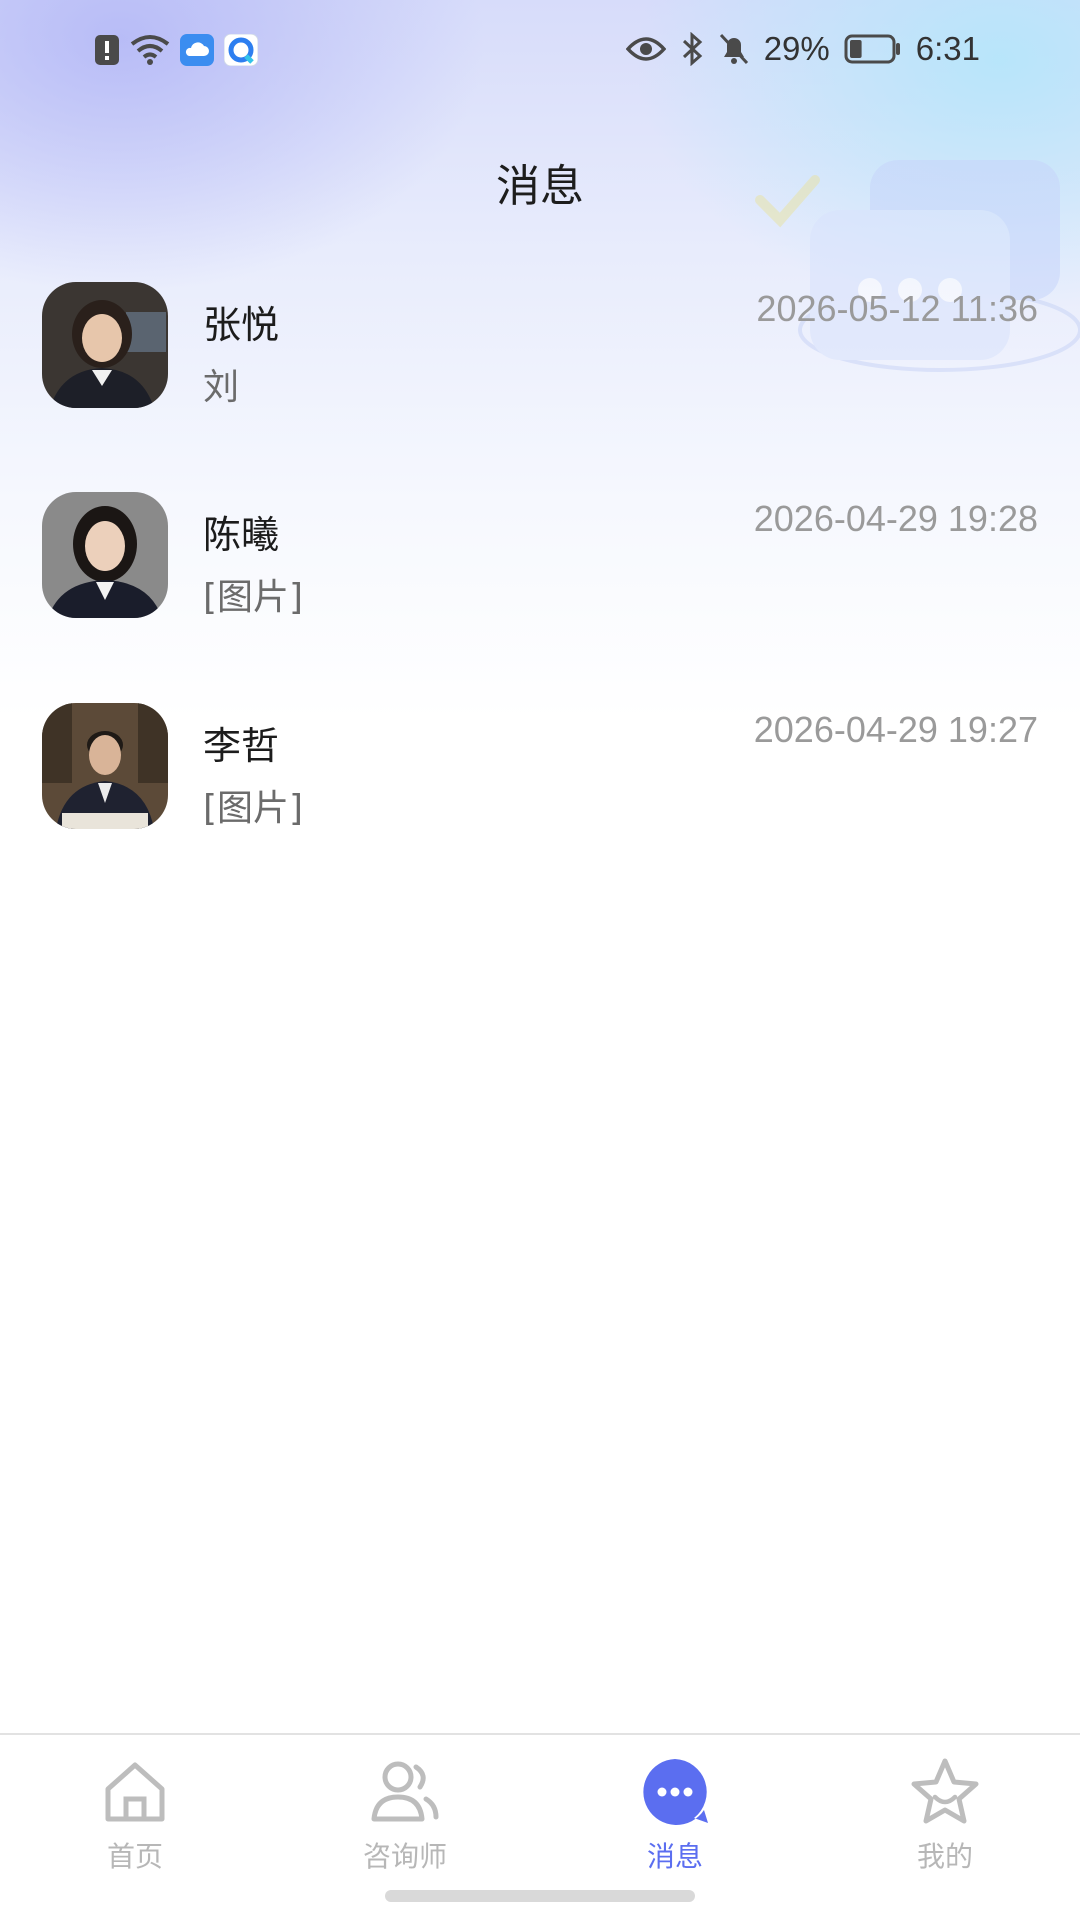  What do you see at coordinates (944, 1856) in the screenshot?
I see `tab-label: 我的` at bounding box center [944, 1856].